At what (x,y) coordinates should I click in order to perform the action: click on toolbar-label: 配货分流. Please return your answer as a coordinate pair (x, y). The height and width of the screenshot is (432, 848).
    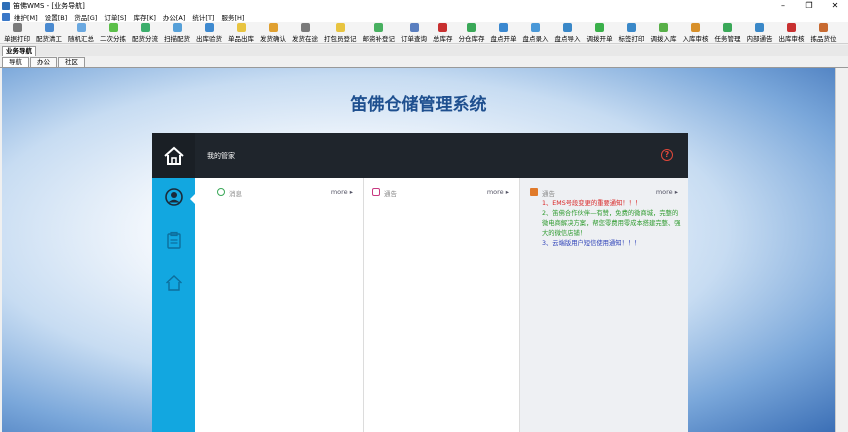
    Looking at the image, I should click on (145, 39).